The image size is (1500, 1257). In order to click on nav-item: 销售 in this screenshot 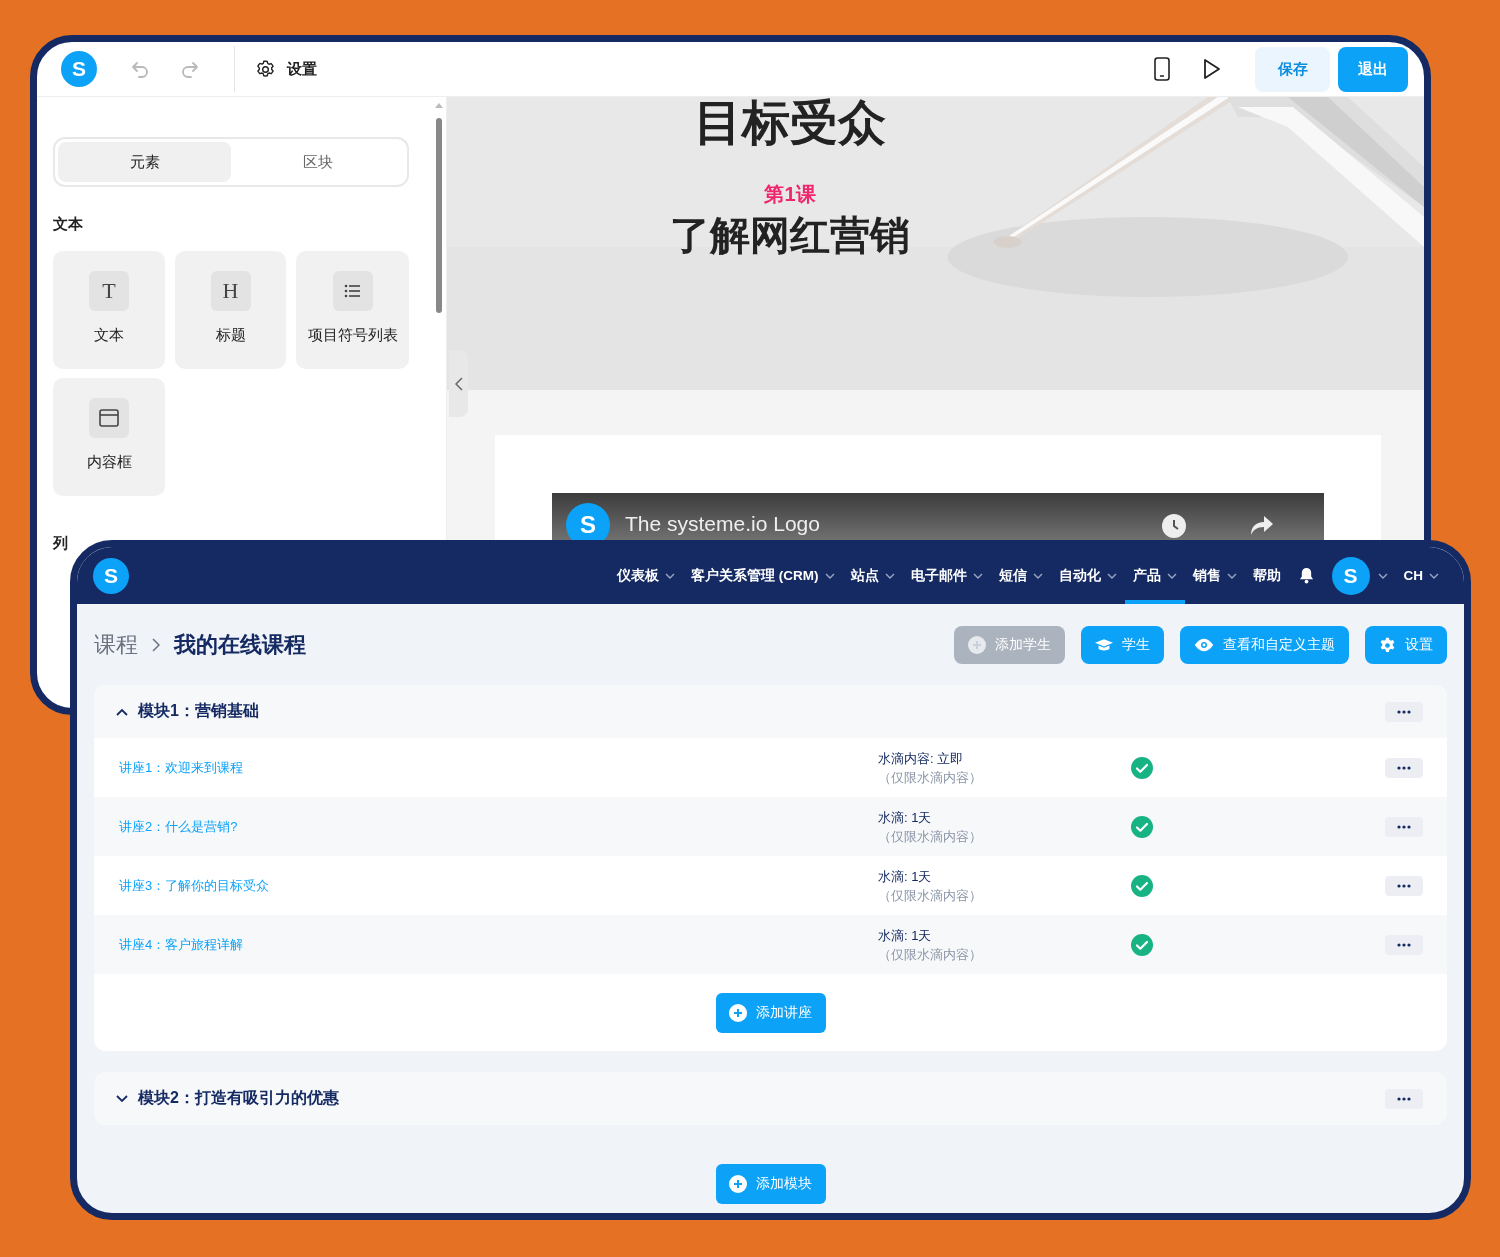, I will do `click(1214, 575)`.